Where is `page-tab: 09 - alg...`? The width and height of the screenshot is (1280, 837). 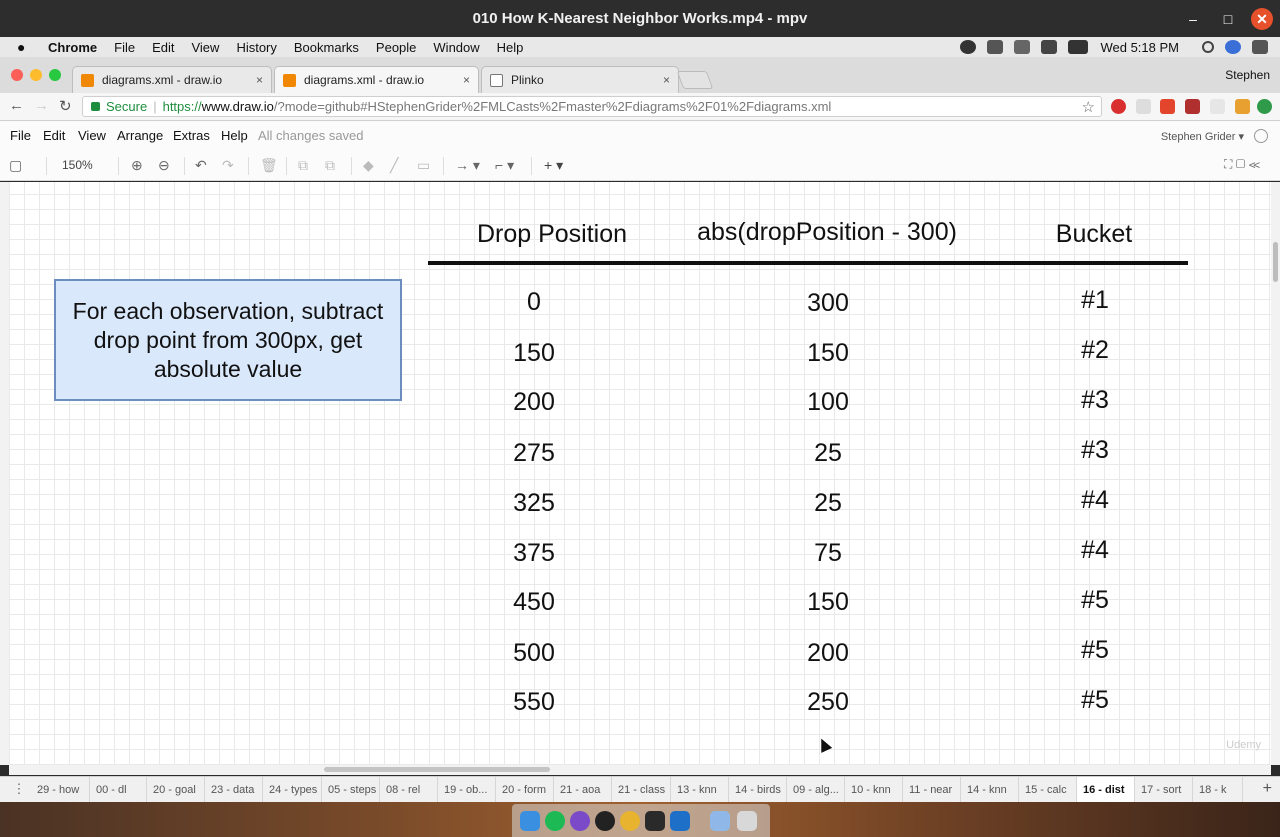 page-tab: 09 - alg... is located at coordinates (816, 789).